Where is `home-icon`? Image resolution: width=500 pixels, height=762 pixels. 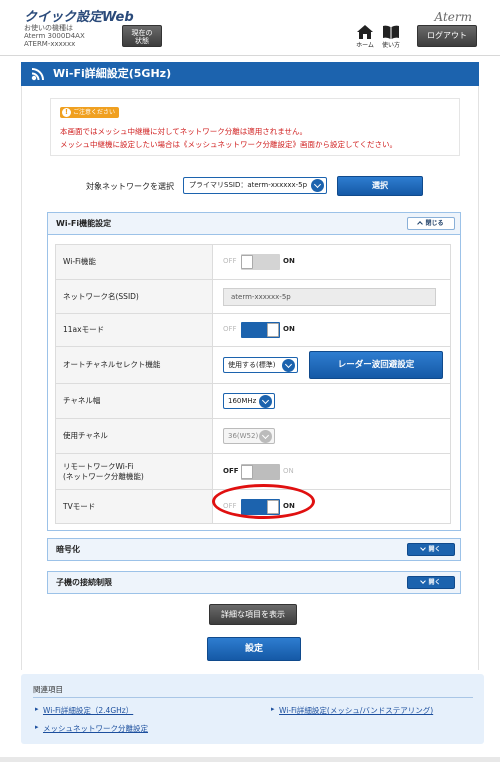 home-icon is located at coordinates (365, 32).